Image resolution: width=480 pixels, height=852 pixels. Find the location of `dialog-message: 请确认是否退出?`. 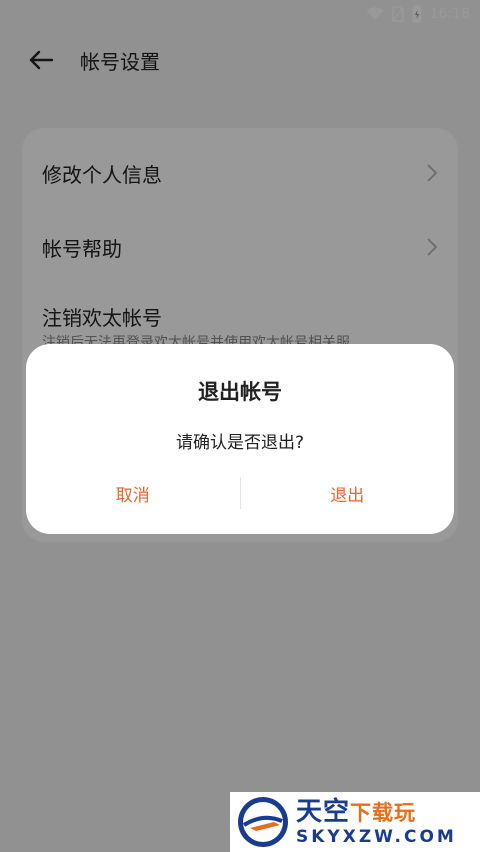

dialog-message: 请确认是否退出? is located at coordinates (240, 443).